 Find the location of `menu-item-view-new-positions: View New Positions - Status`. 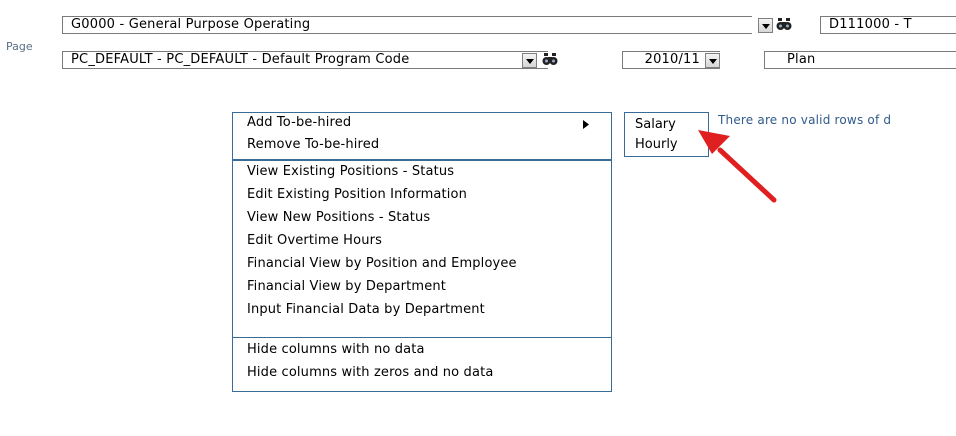

menu-item-view-new-positions: View New Positions - Status is located at coordinates (338, 217).